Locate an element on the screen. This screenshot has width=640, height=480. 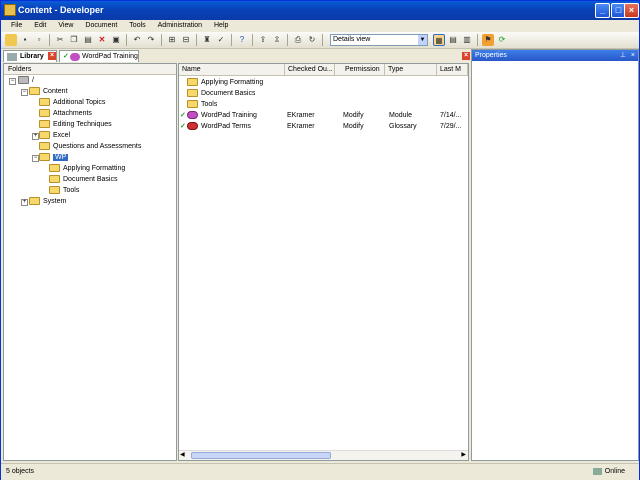
cut-icon: ✂ is located at coordinates (60, 40).